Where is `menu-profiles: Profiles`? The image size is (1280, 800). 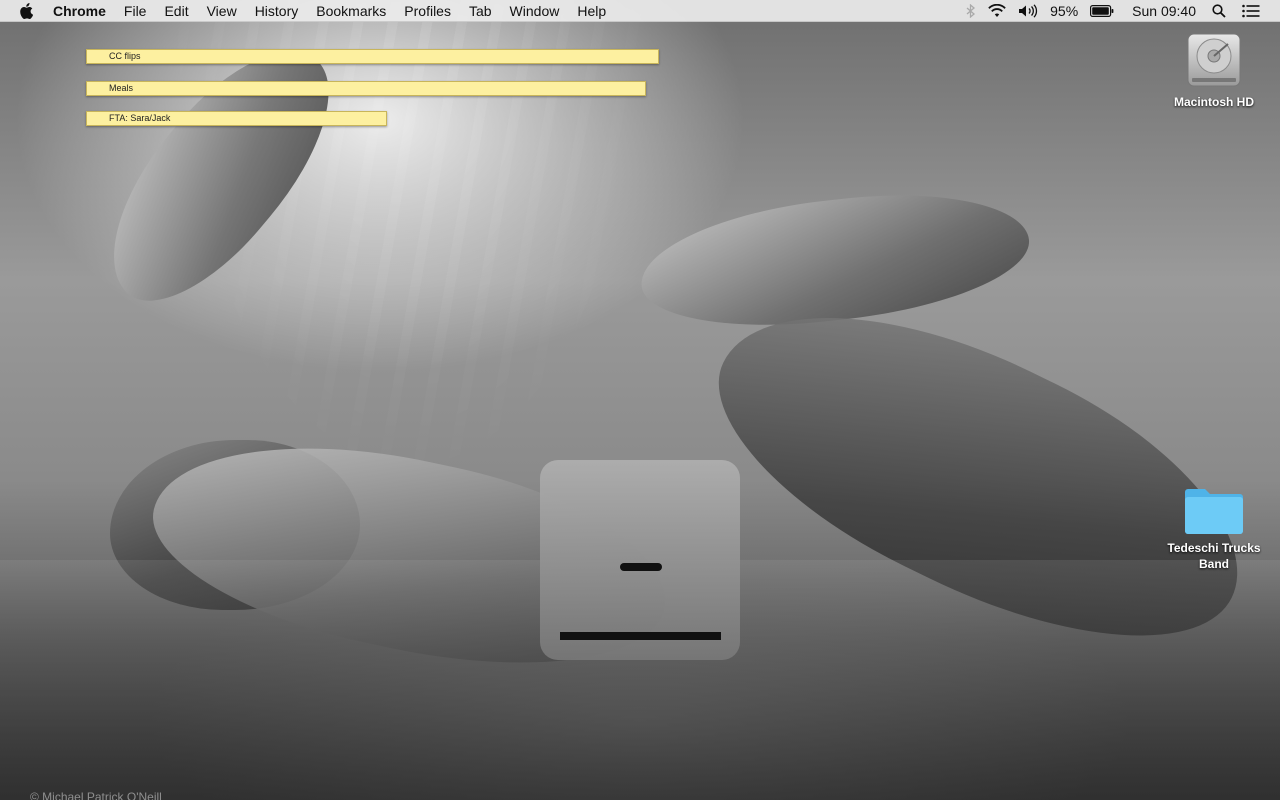 menu-profiles: Profiles is located at coordinates (427, 11).